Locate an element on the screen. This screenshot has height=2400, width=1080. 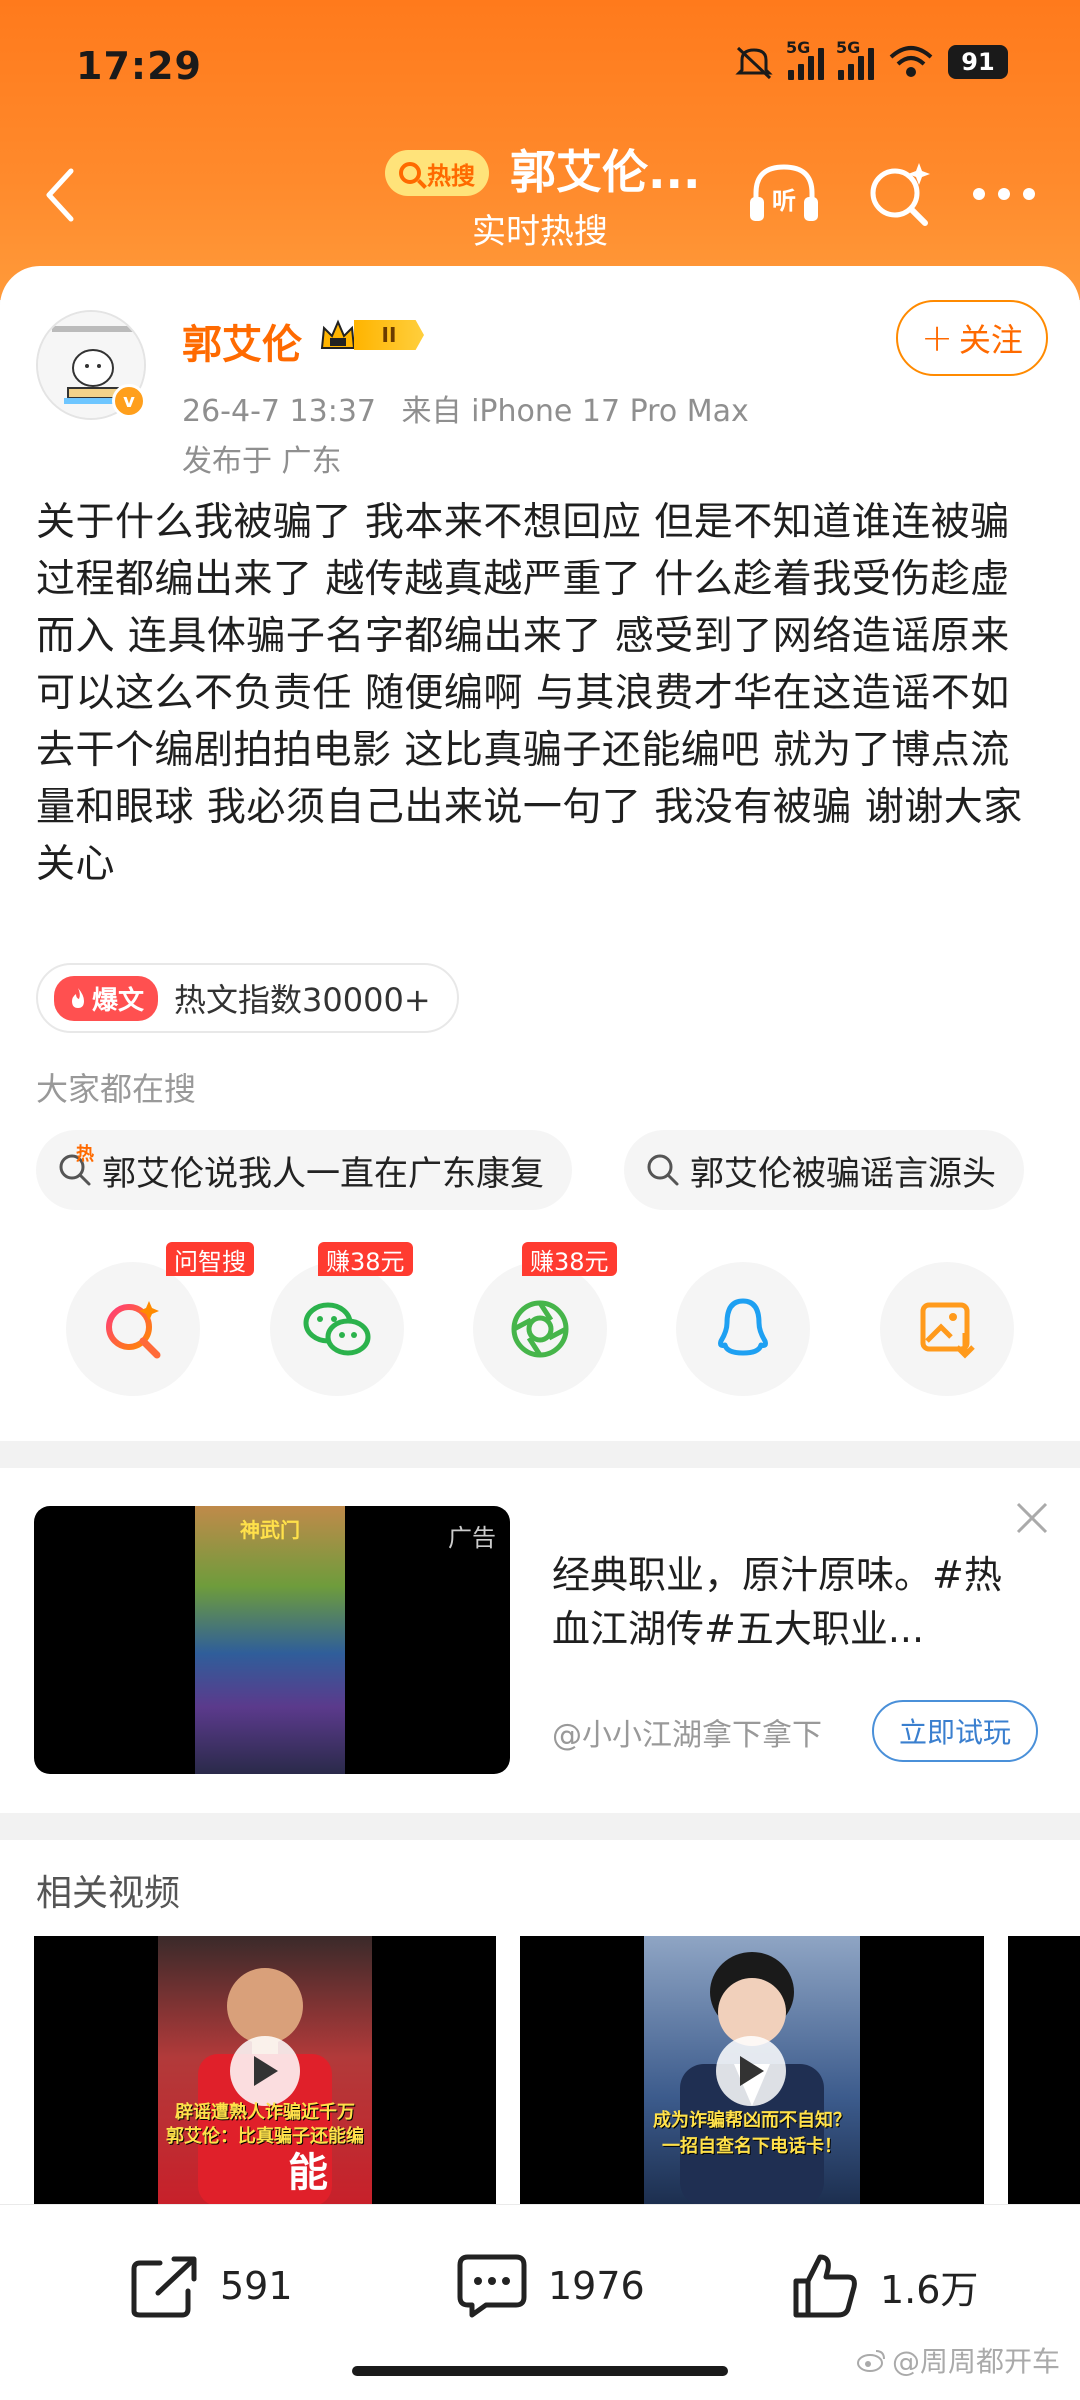
verified-badge-icon: v is located at coordinates (129, 401).